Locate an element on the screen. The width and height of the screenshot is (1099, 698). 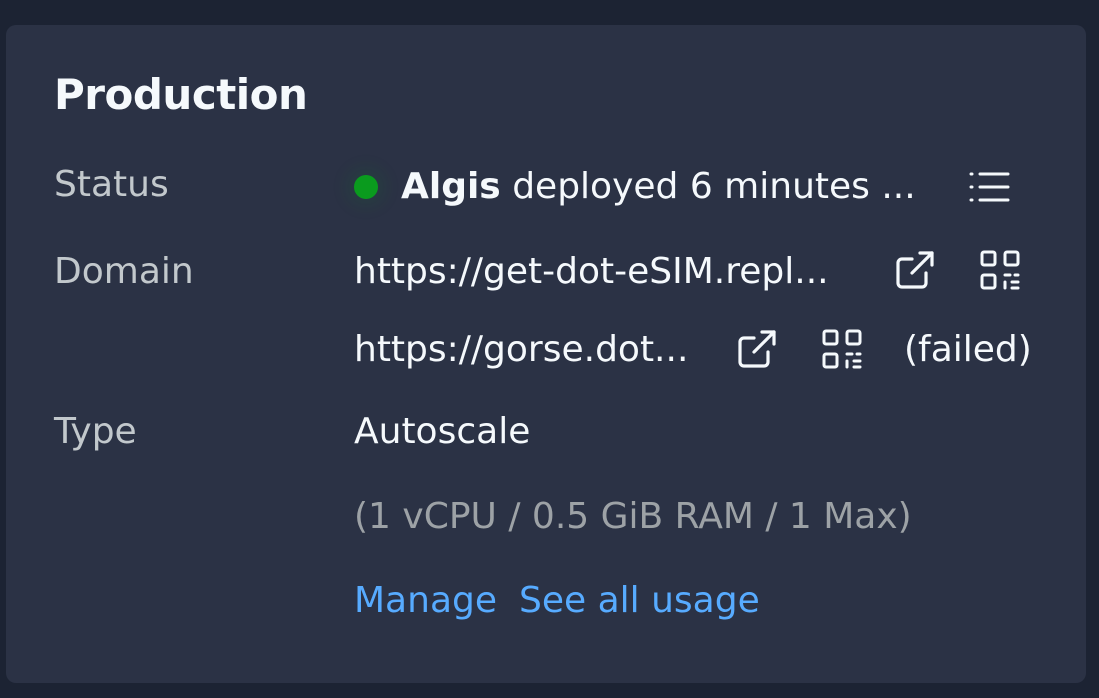
type-label: Type is located at coordinates (95, 431).